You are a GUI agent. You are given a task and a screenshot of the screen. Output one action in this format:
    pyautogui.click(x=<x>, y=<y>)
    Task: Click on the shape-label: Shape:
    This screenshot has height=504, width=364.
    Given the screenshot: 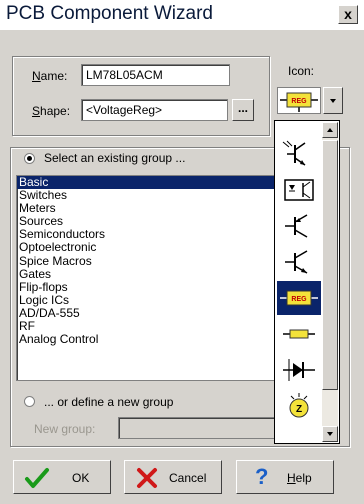 What is the action you would take?
    pyautogui.click(x=51, y=111)
    